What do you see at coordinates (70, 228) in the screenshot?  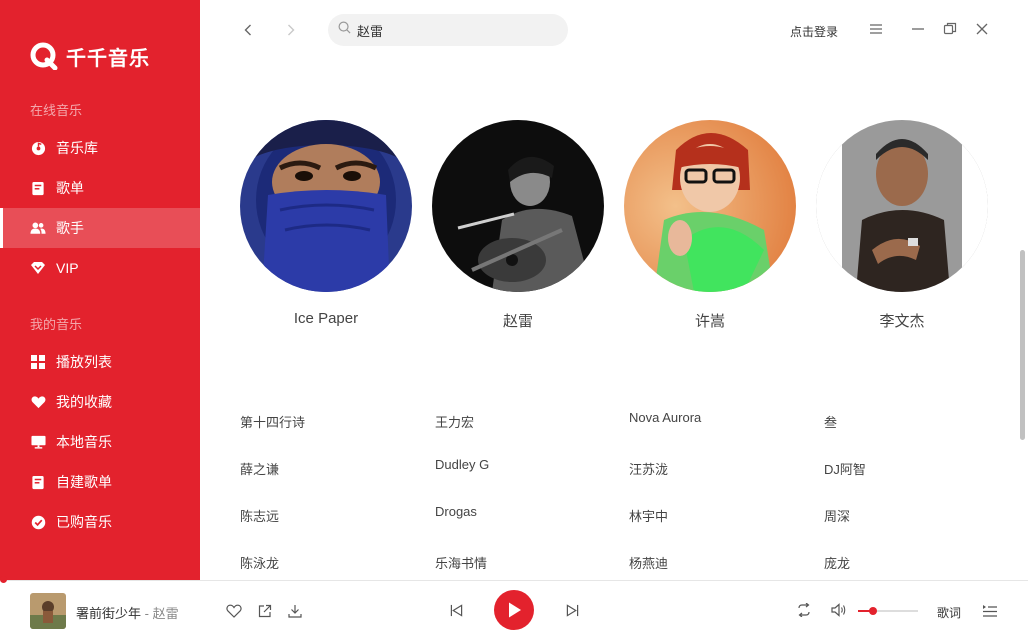 I see `sidebar-item-label: 歌手` at bounding box center [70, 228].